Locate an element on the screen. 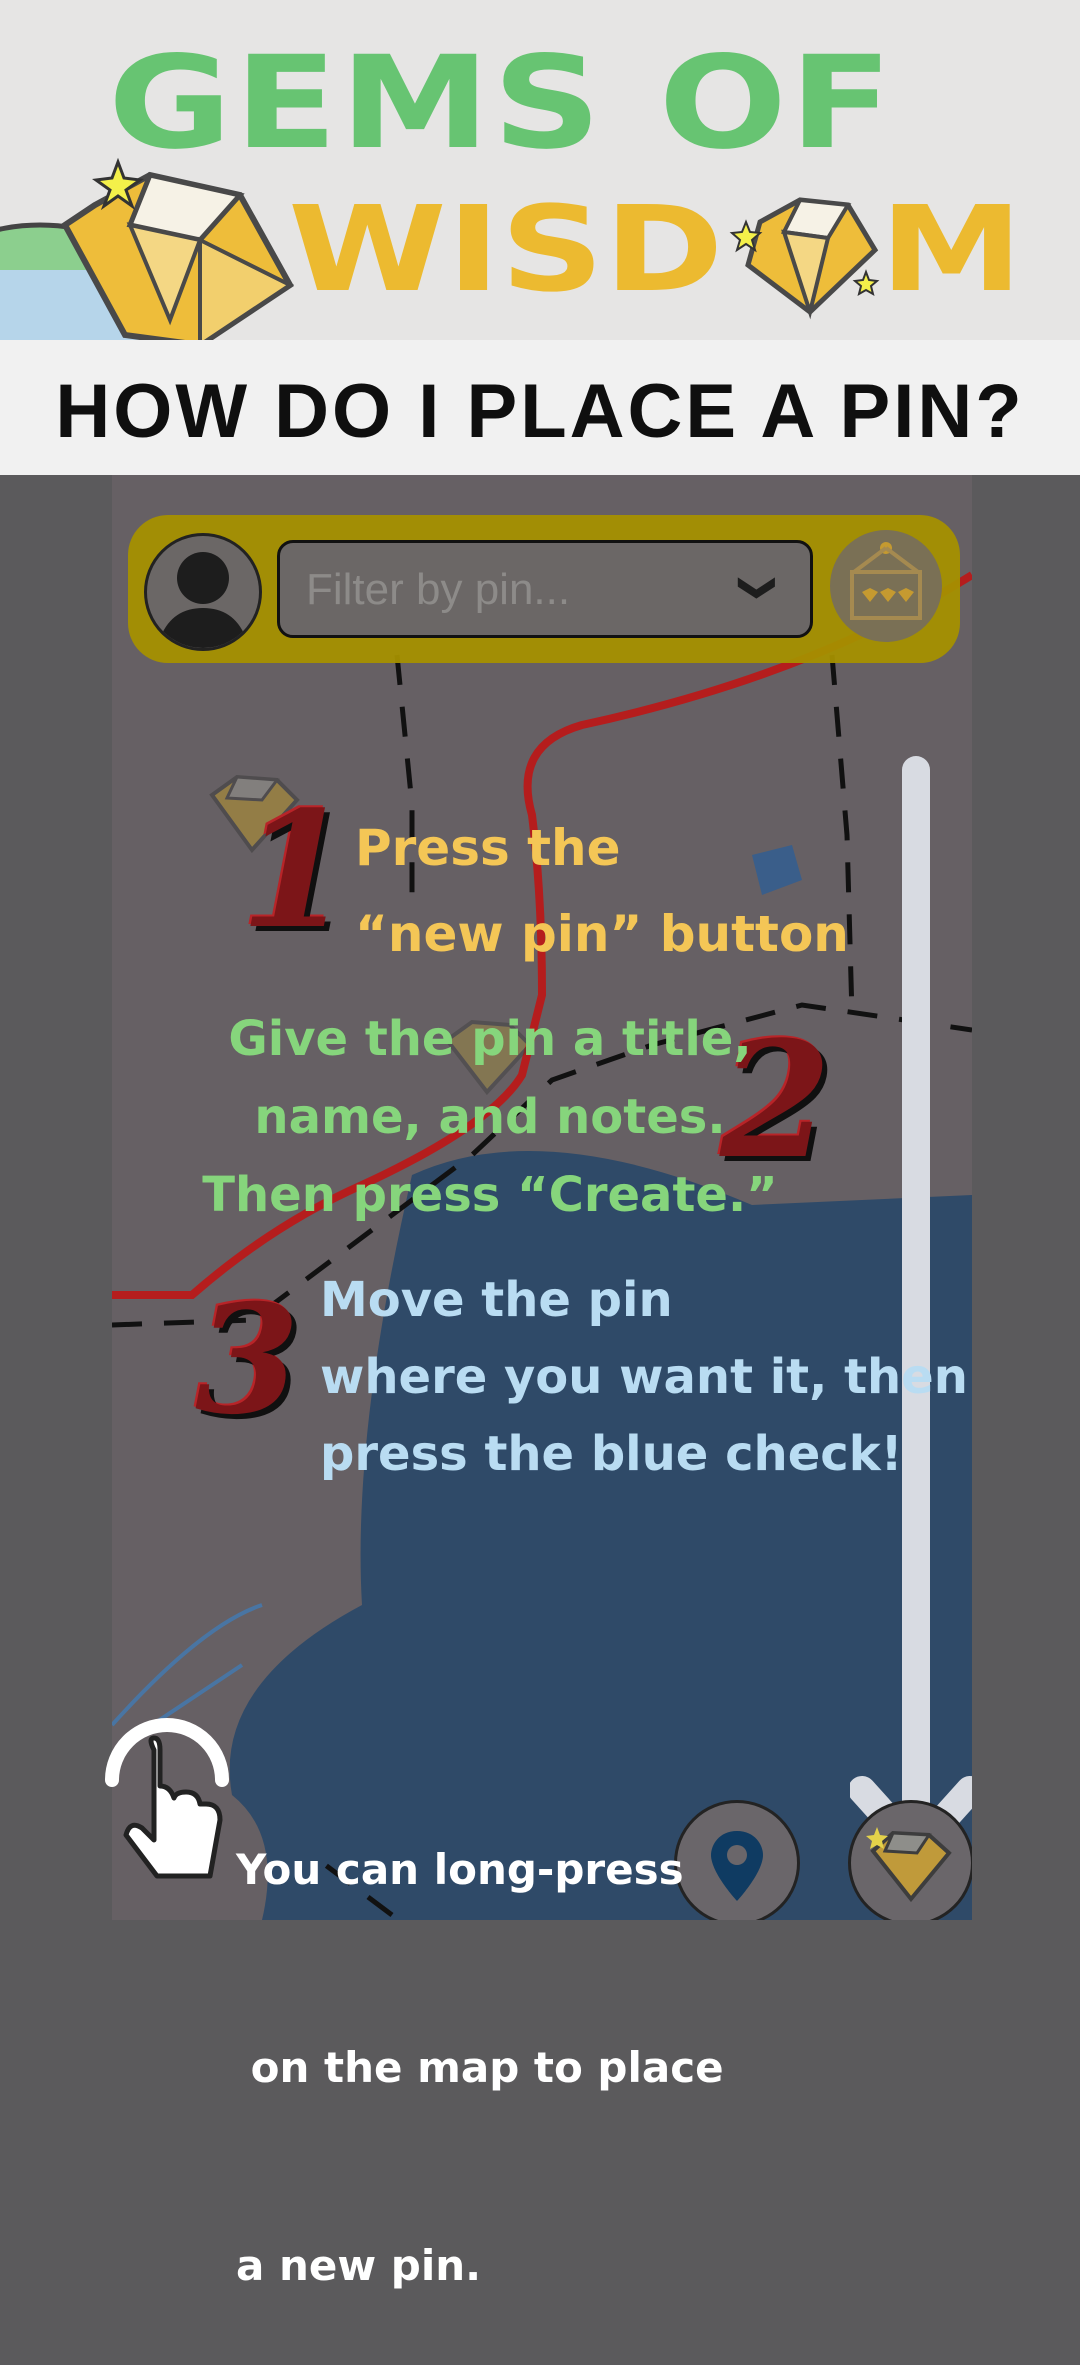 This screenshot has width=1080, height=2365. tip-line: You can long-press is located at coordinates (460, 1869).